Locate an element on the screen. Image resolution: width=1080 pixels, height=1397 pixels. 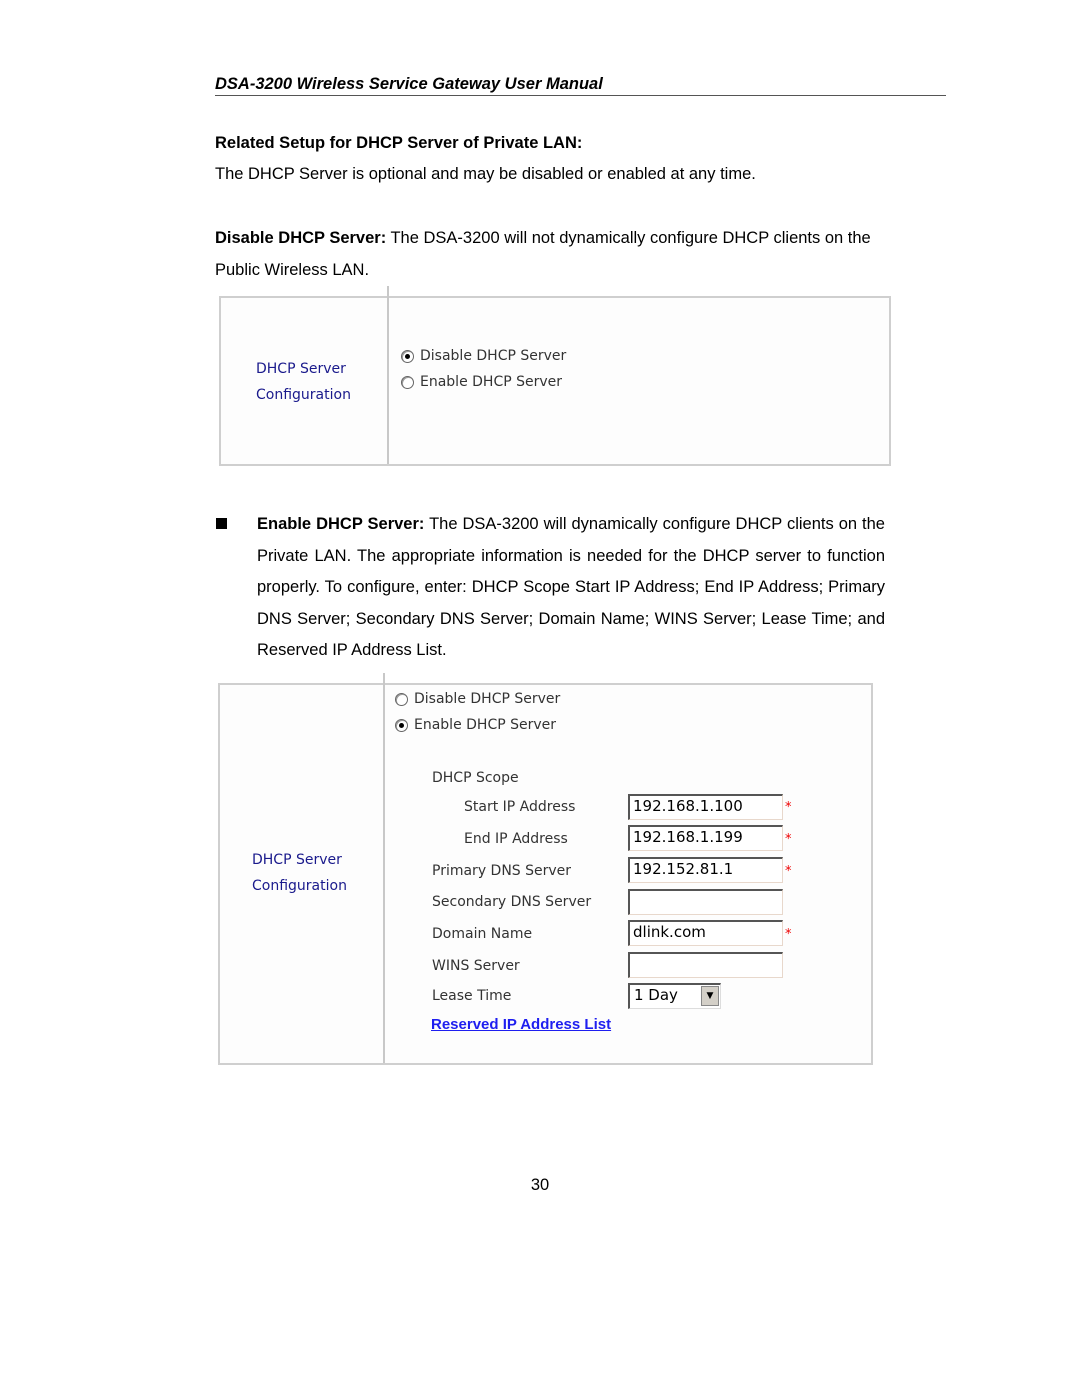
panel2-label-line2: Configuration is located at coordinates (299, 886).